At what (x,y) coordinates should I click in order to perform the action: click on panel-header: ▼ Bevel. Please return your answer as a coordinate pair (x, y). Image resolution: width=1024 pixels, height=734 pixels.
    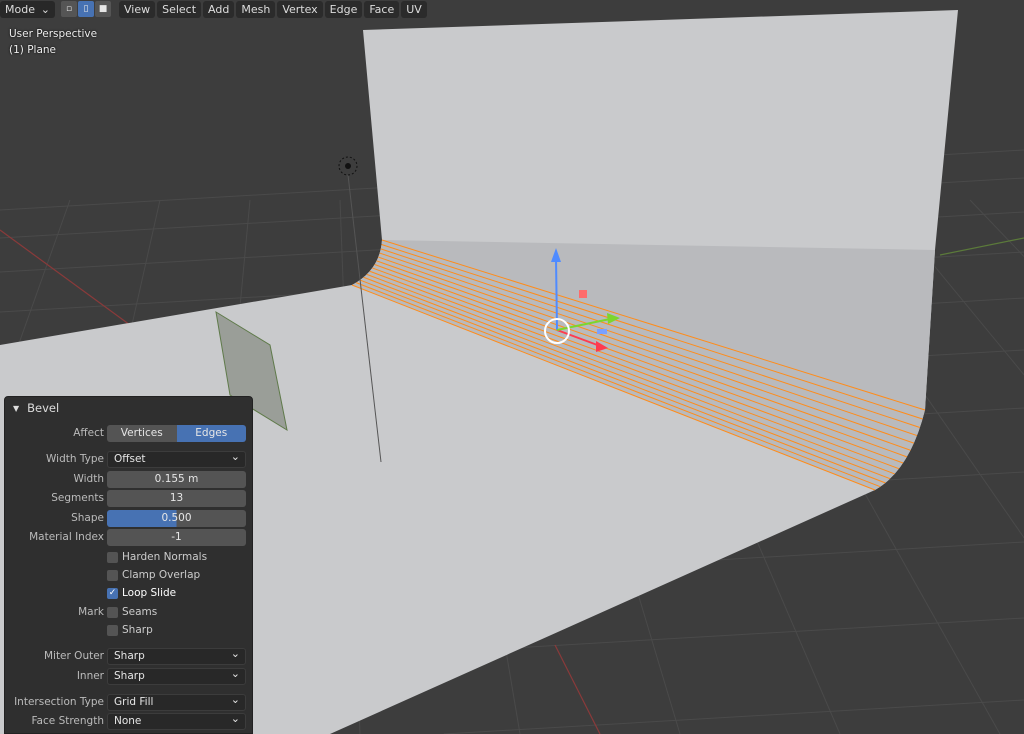
    Looking at the image, I should click on (128, 408).